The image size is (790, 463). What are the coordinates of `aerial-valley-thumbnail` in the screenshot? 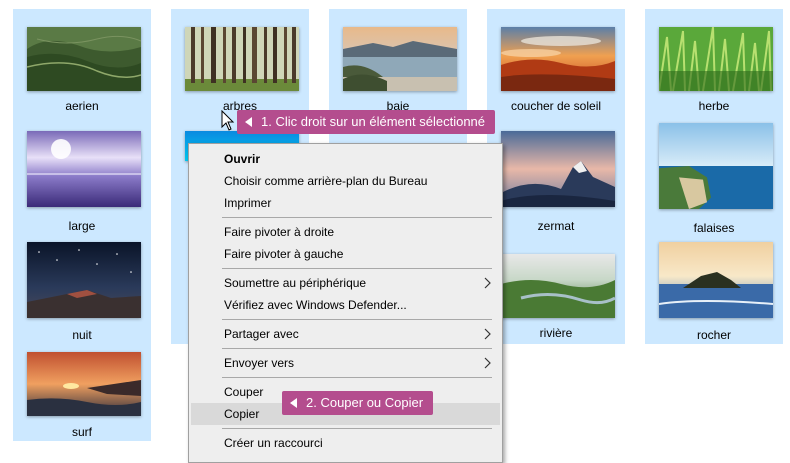 It's located at (84, 59).